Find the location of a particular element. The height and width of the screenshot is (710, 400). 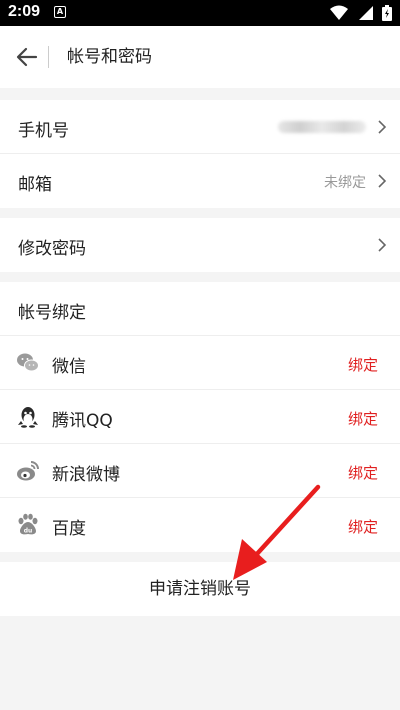

binding-row-wechat: 微信 绑定 is located at coordinates (200, 363).